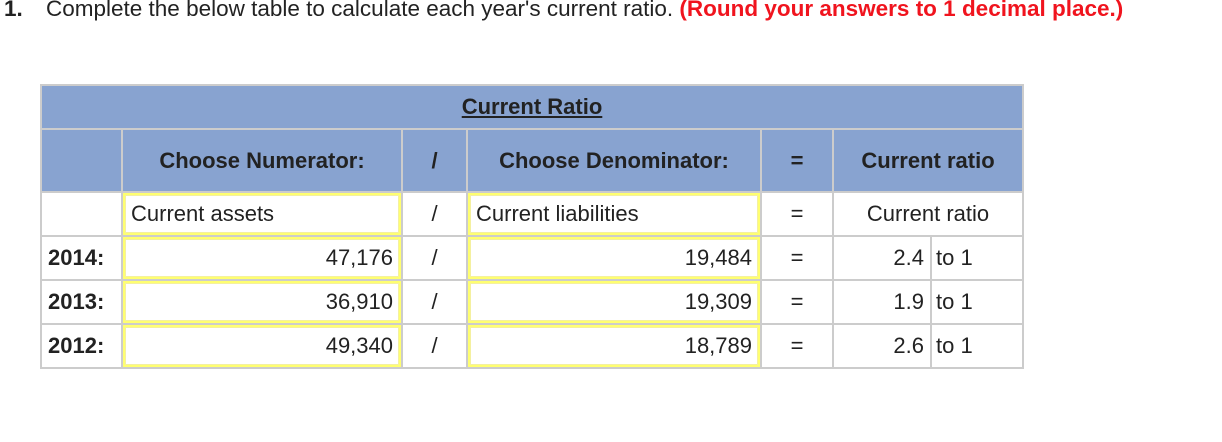 The height and width of the screenshot is (442, 1222). Describe the element at coordinates (81, 346) in the screenshot. I see `year-label: 2012:` at that location.